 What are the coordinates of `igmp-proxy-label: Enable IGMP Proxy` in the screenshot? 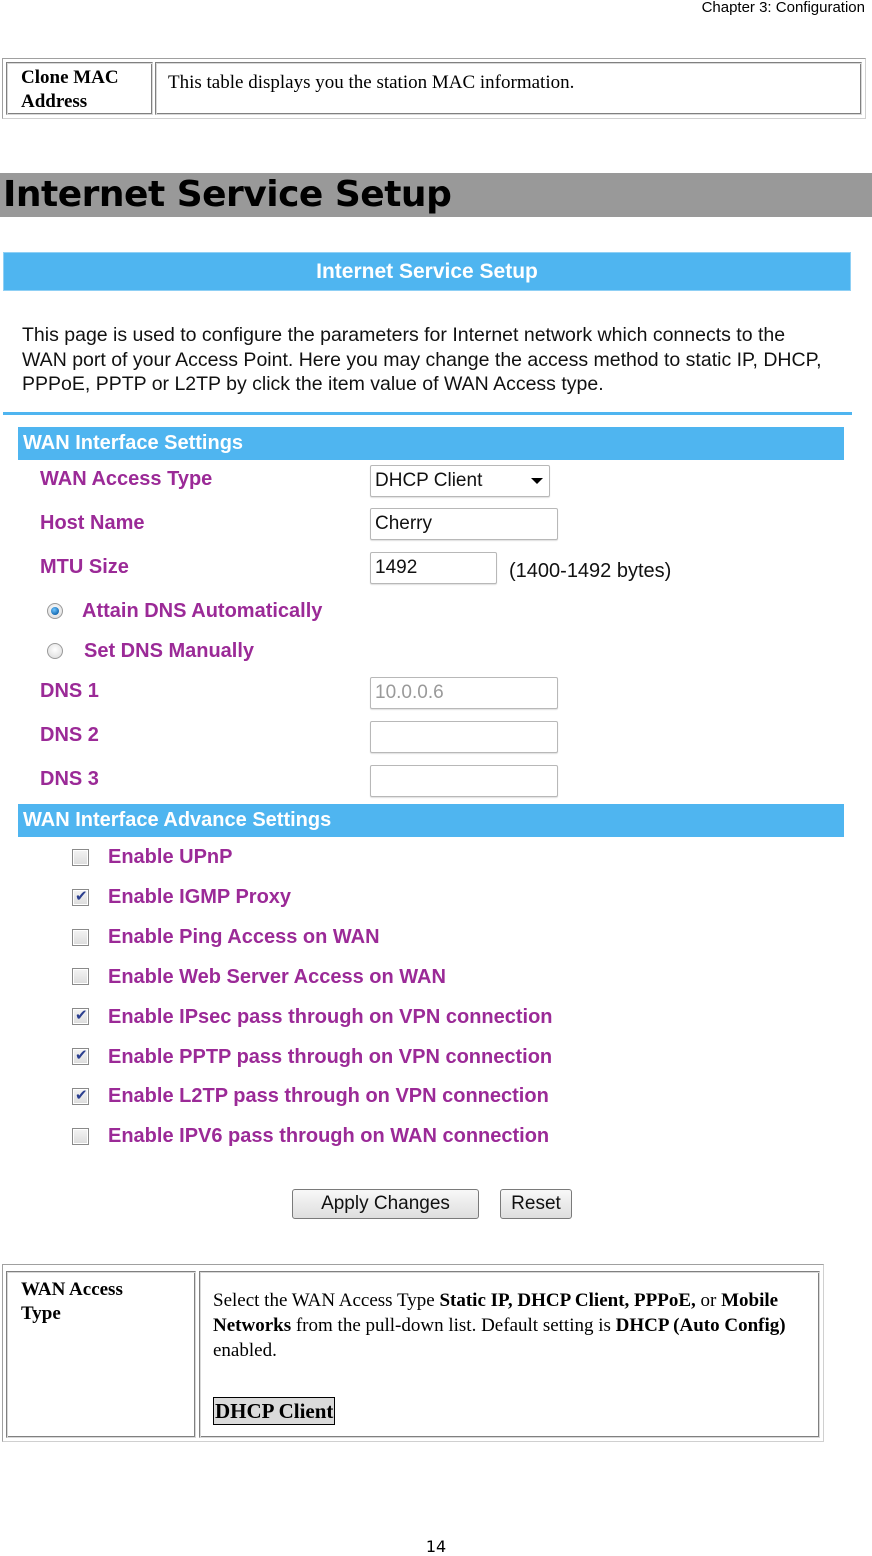 It's located at (200, 897).